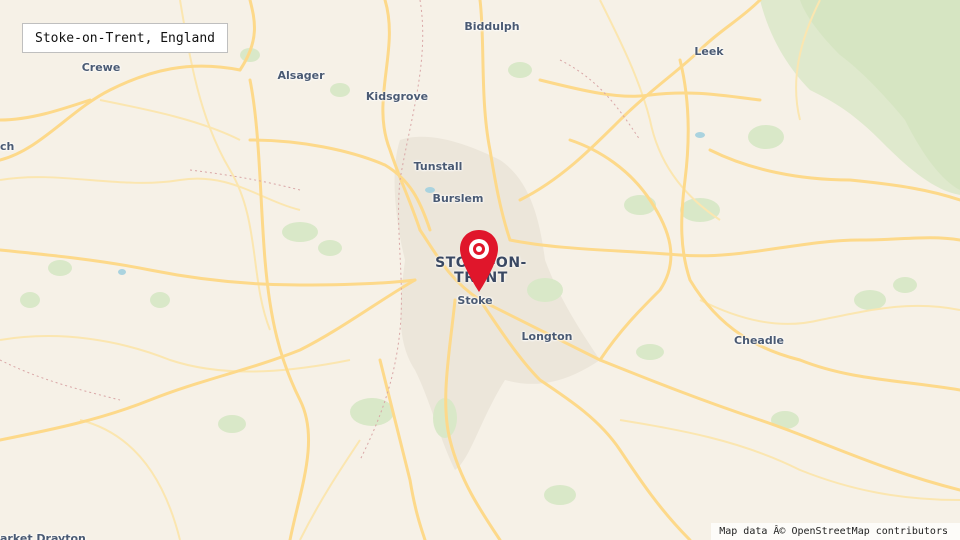  I want to click on place-label-alsager: Alsager, so click(301, 75).